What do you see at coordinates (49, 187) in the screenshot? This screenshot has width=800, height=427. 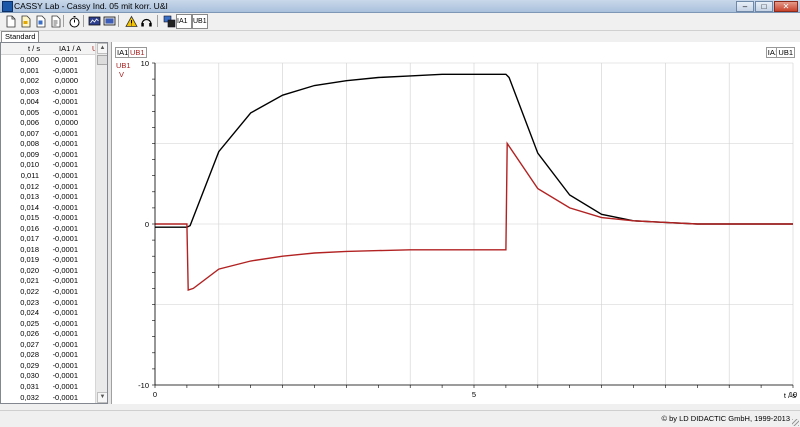 I see `table-row: 0,012 -0,0001` at bounding box center [49, 187].